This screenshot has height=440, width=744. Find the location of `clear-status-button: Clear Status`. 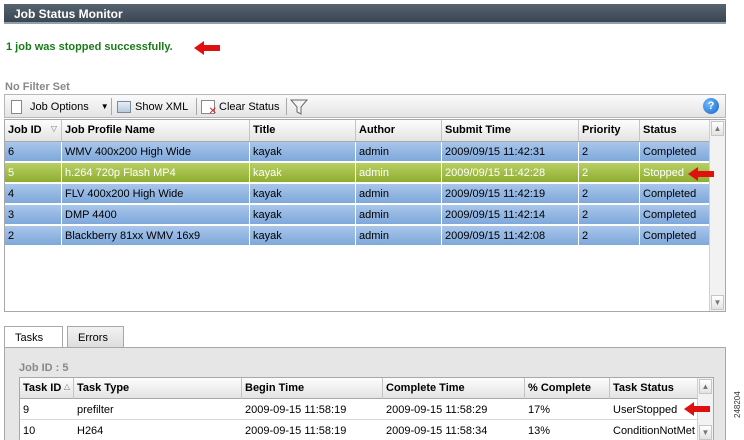

clear-status-button: Clear Status is located at coordinates (240, 107).